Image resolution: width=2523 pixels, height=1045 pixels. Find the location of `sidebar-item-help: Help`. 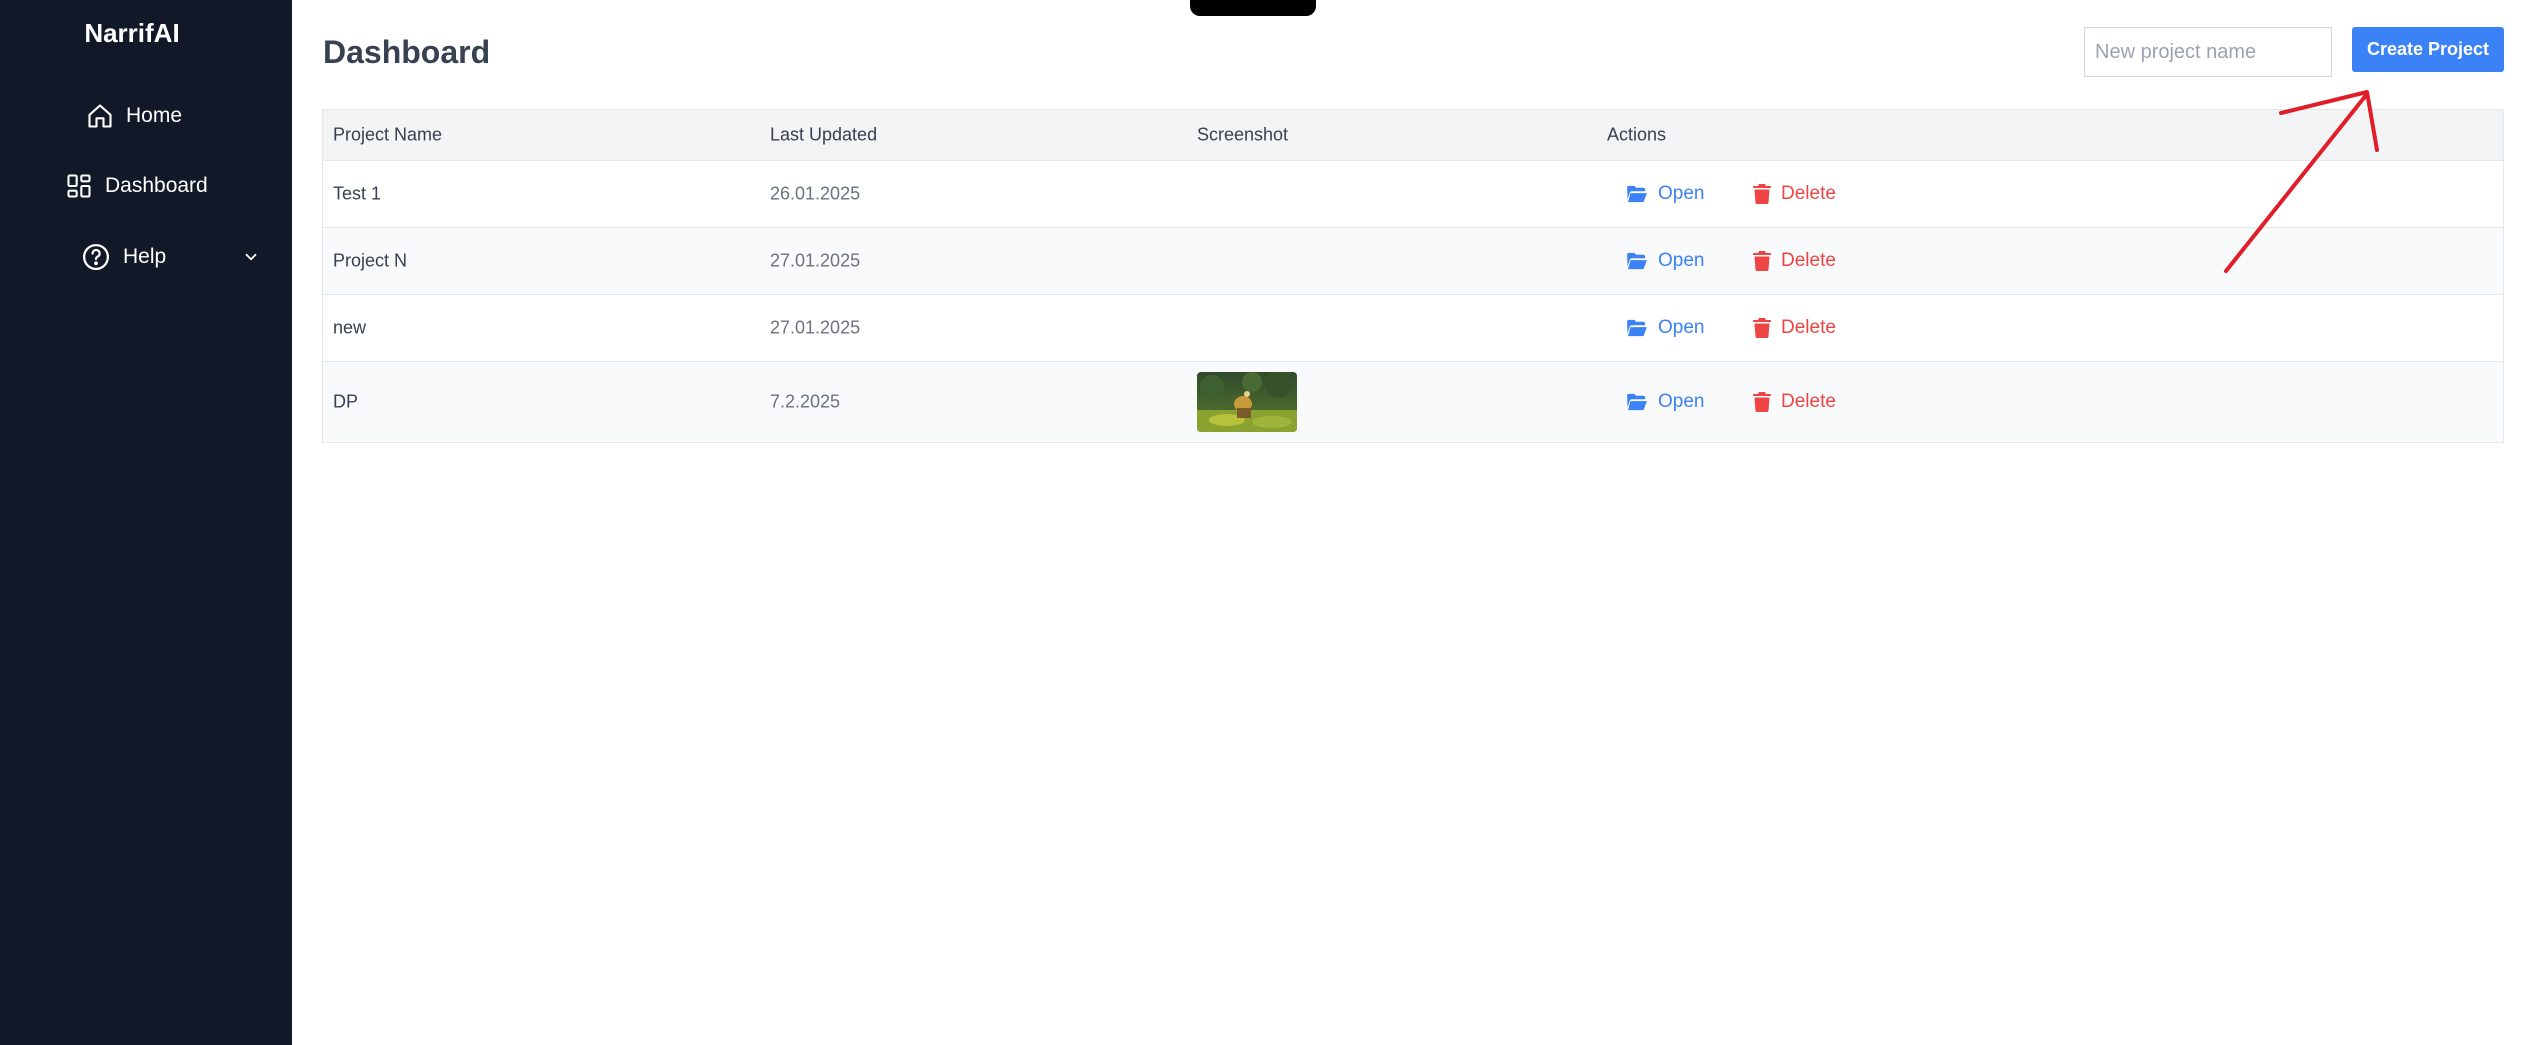

sidebar-item-help: Help is located at coordinates (123, 257).